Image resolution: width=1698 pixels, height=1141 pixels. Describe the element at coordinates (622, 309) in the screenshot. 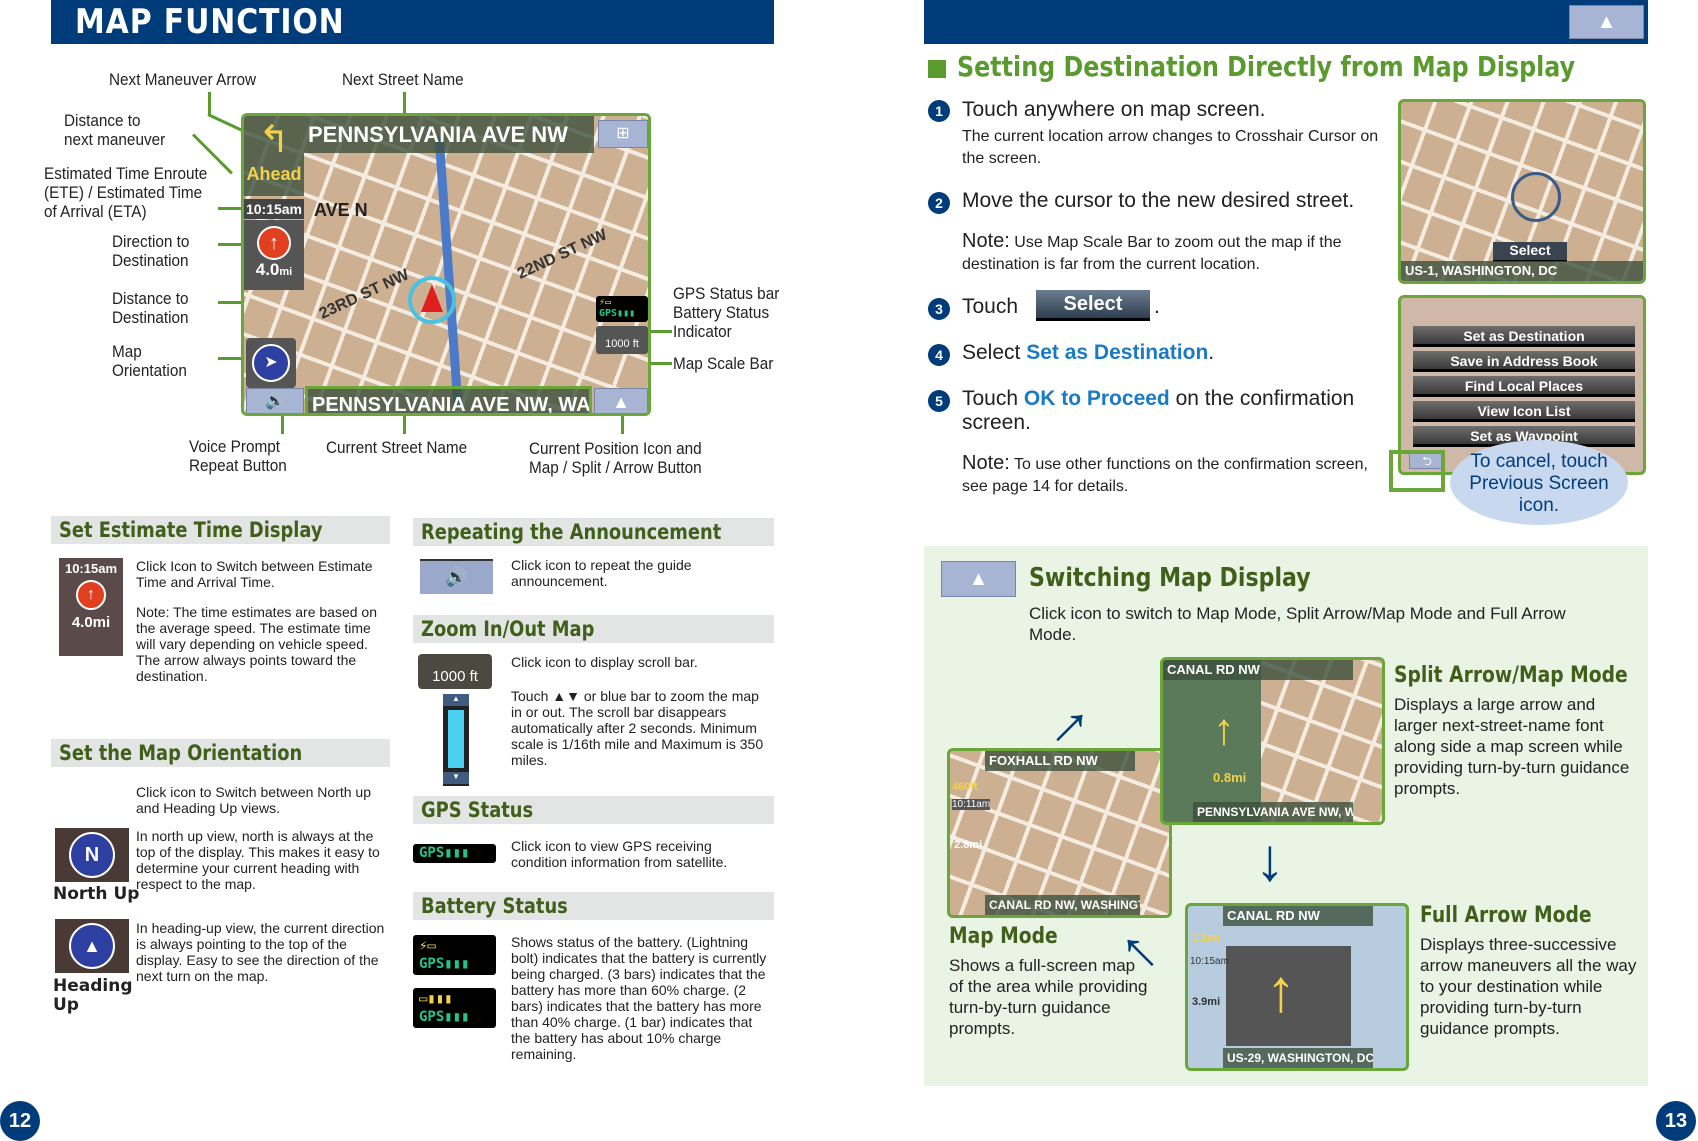

I see `gps-battery-indicator: ⚡▭ GPS▮▮▮` at that location.